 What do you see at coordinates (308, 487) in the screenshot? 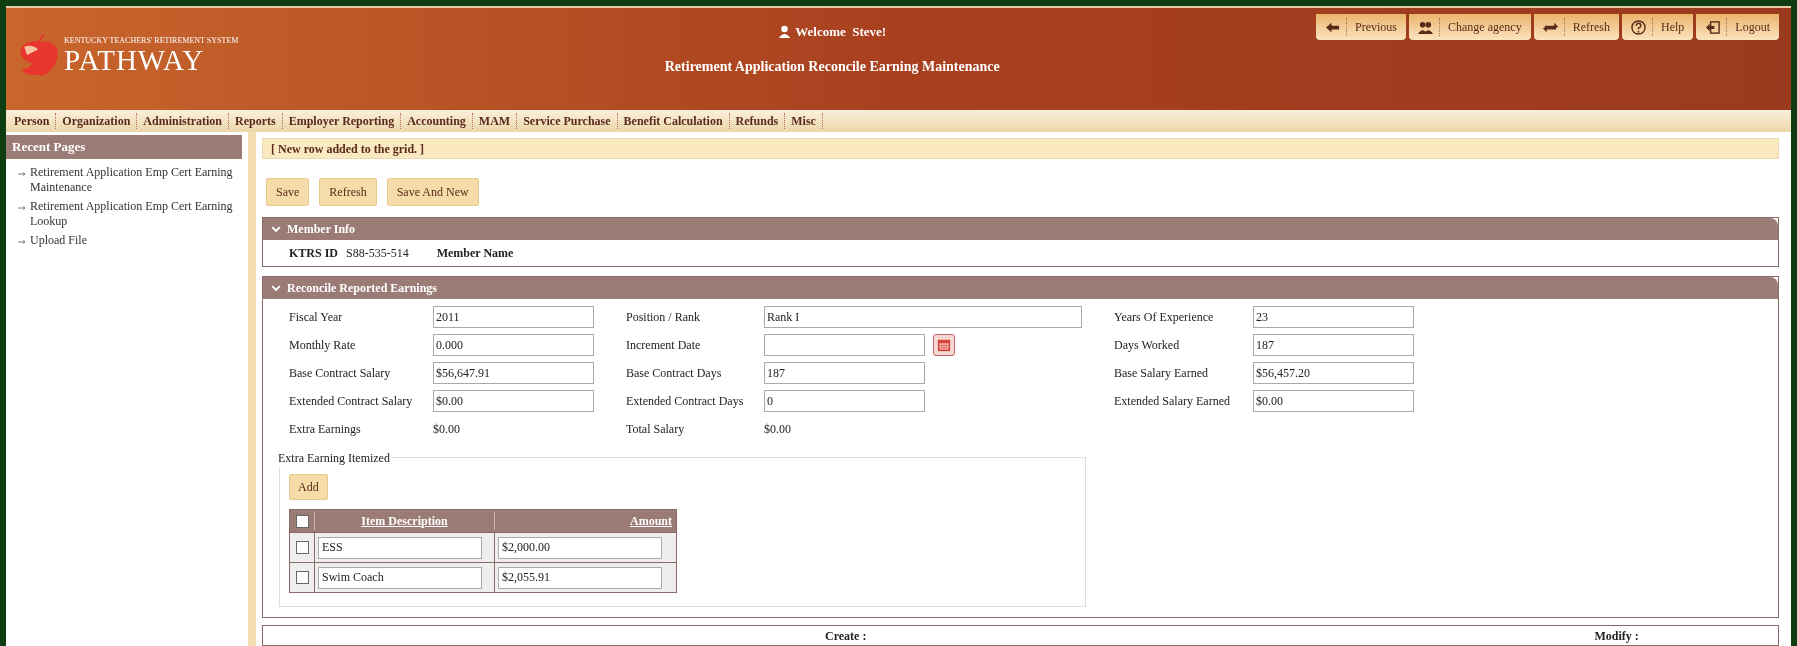
I see `add-button: Add` at bounding box center [308, 487].